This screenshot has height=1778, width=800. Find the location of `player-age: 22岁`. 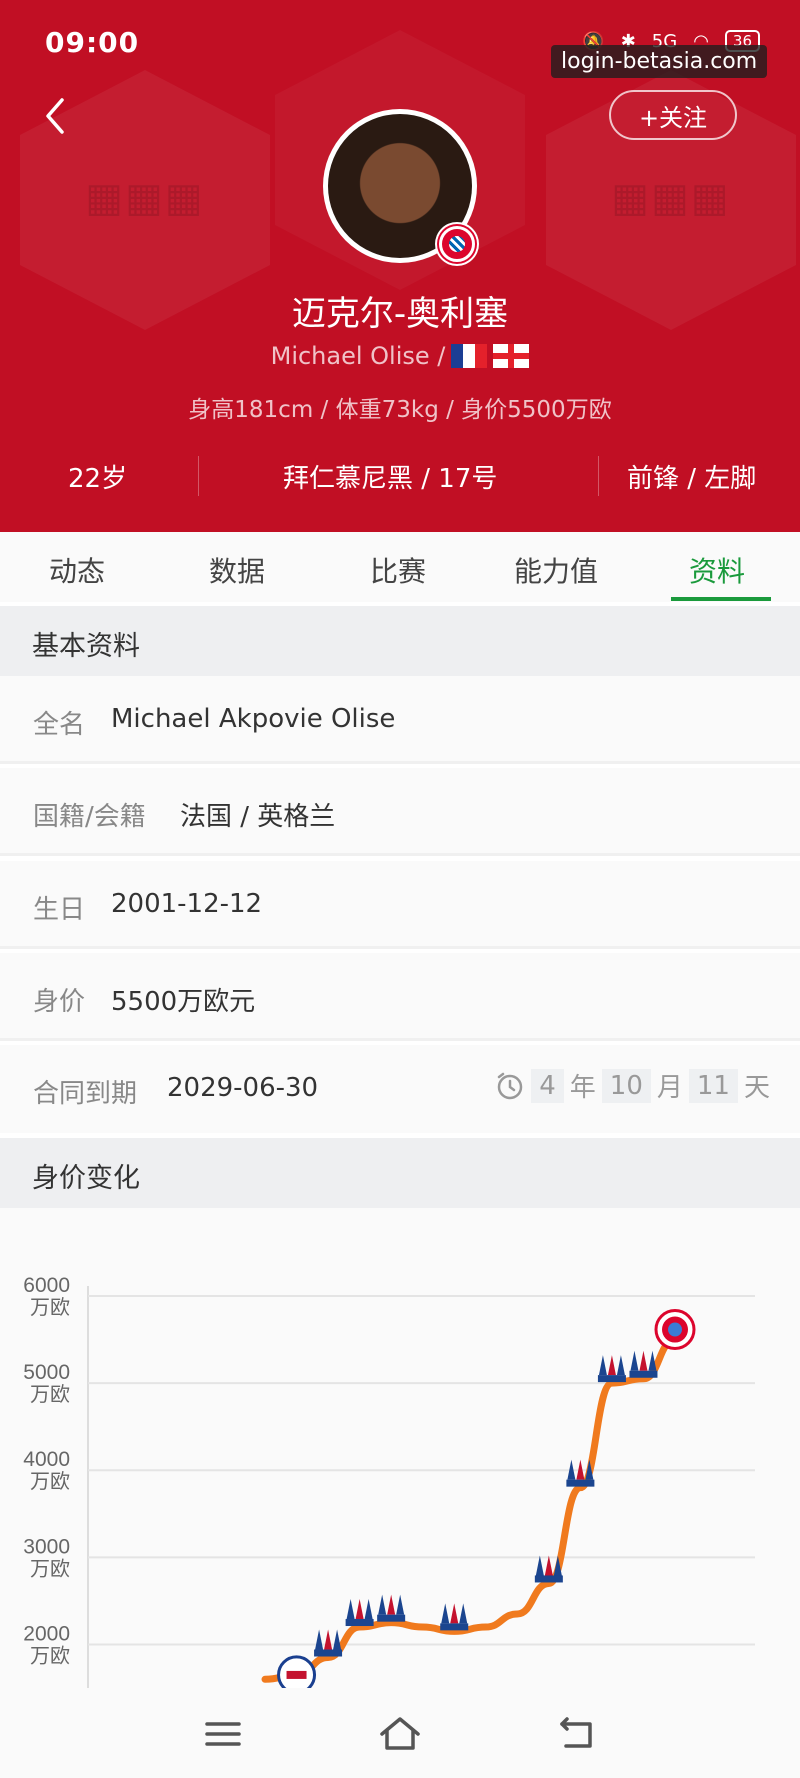

player-age: 22岁 is located at coordinates (98, 479).